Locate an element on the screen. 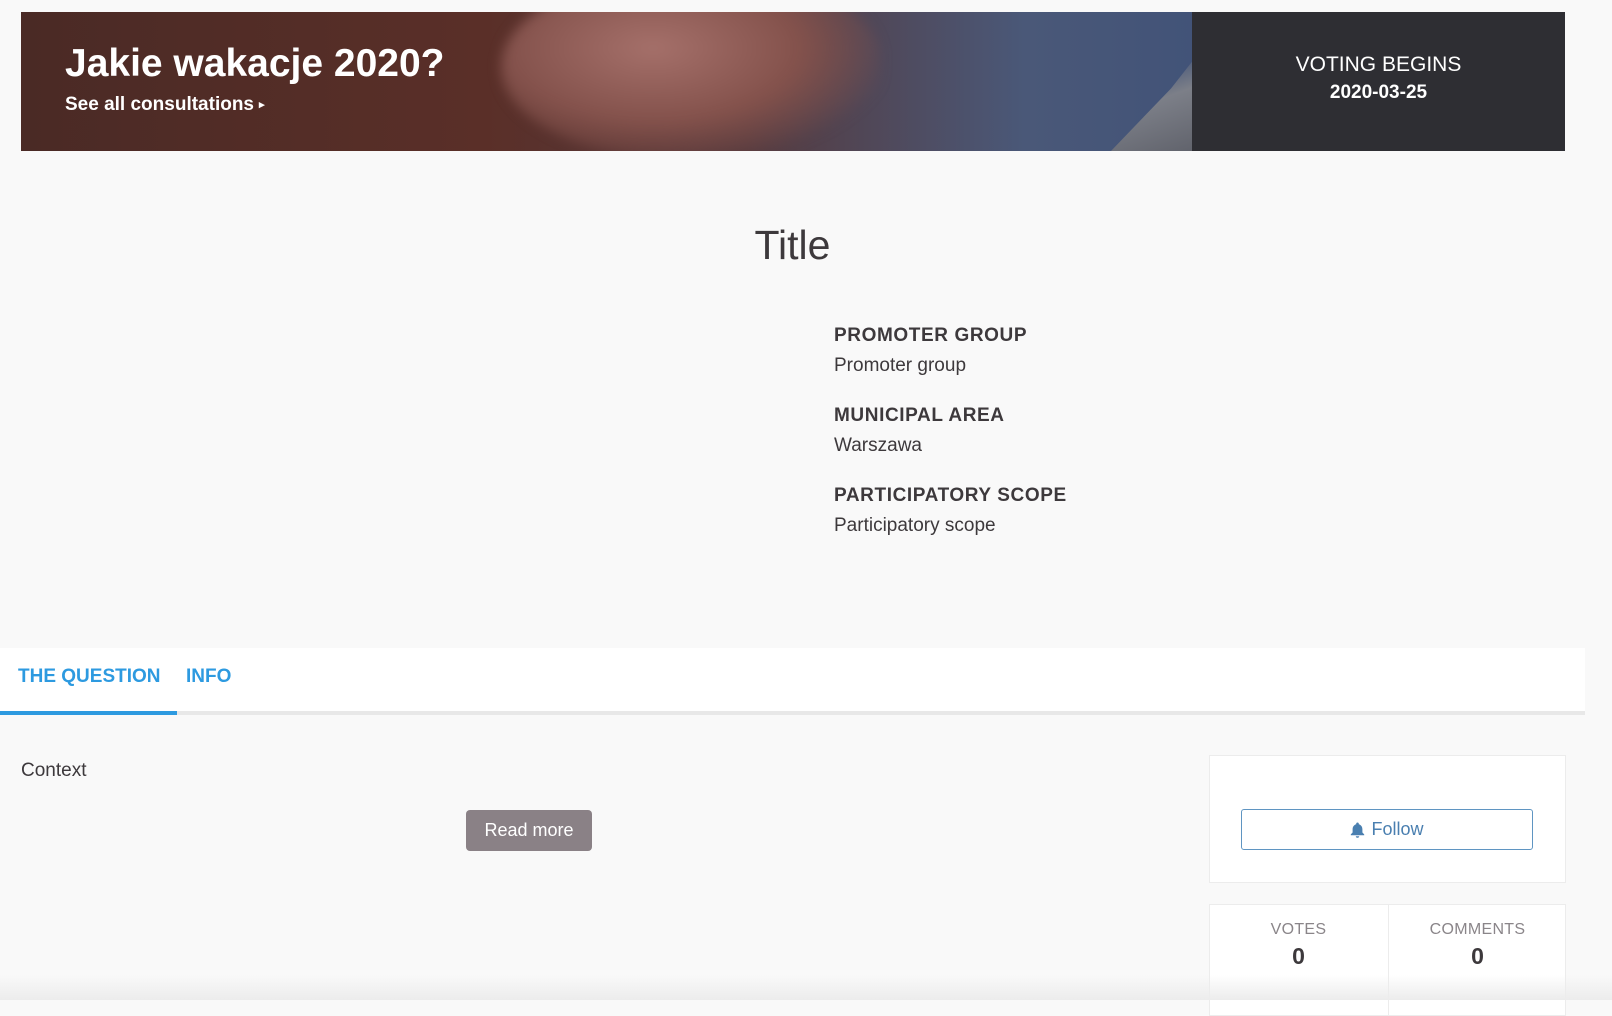 The image size is (1612, 1016). see-all-consultations-link: See all consultations ▸ is located at coordinates (165, 105).